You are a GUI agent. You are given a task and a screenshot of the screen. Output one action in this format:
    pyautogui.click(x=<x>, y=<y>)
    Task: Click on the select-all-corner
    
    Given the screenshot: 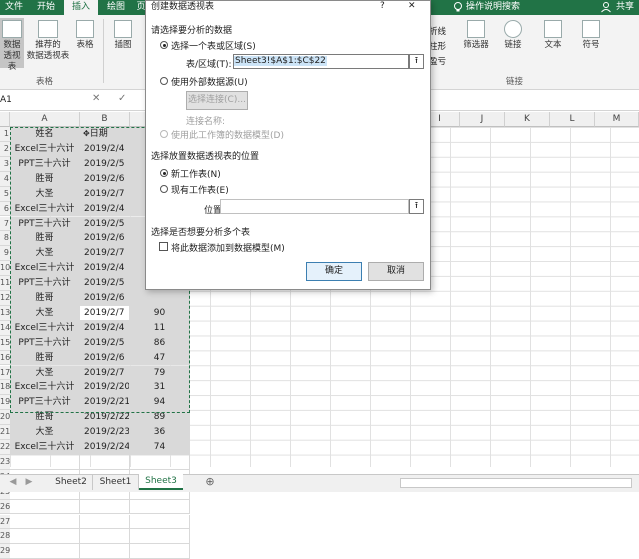 What is the action you would take?
    pyautogui.click(x=5, y=119)
    